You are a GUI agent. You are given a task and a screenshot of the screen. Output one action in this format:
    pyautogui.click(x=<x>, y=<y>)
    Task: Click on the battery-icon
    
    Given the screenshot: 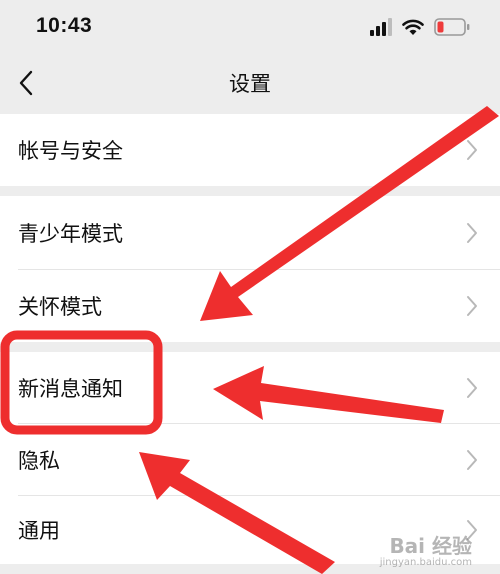 What is the action you would take?
    pyautogui.click(x=452, y=27)
    